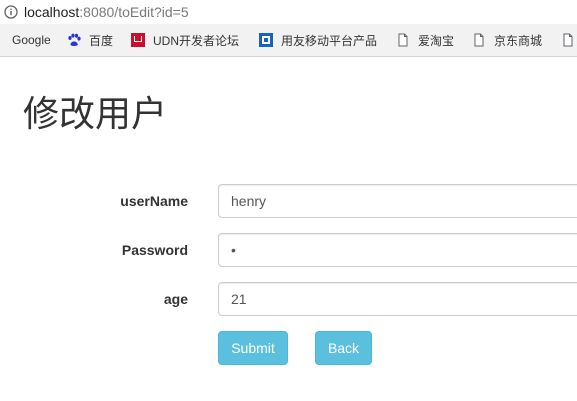  Describe the element at coordinates (436, 40) in the screenshot. I see `bookmark-label: 爱淘宝` at that location.